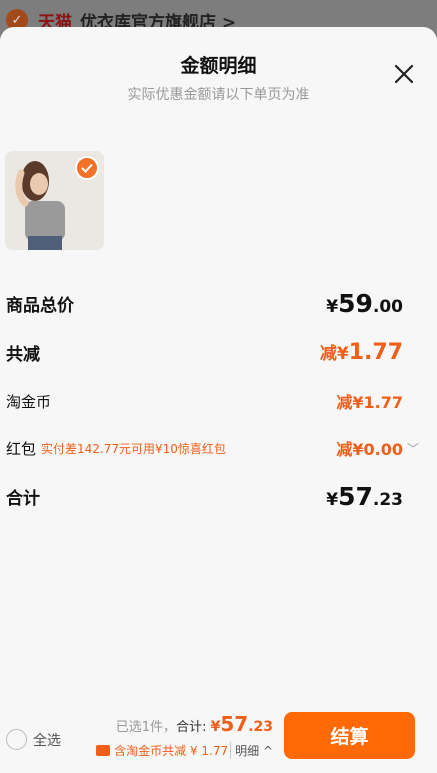  I want to click on product-selected-check-icon, so click(87, 168).